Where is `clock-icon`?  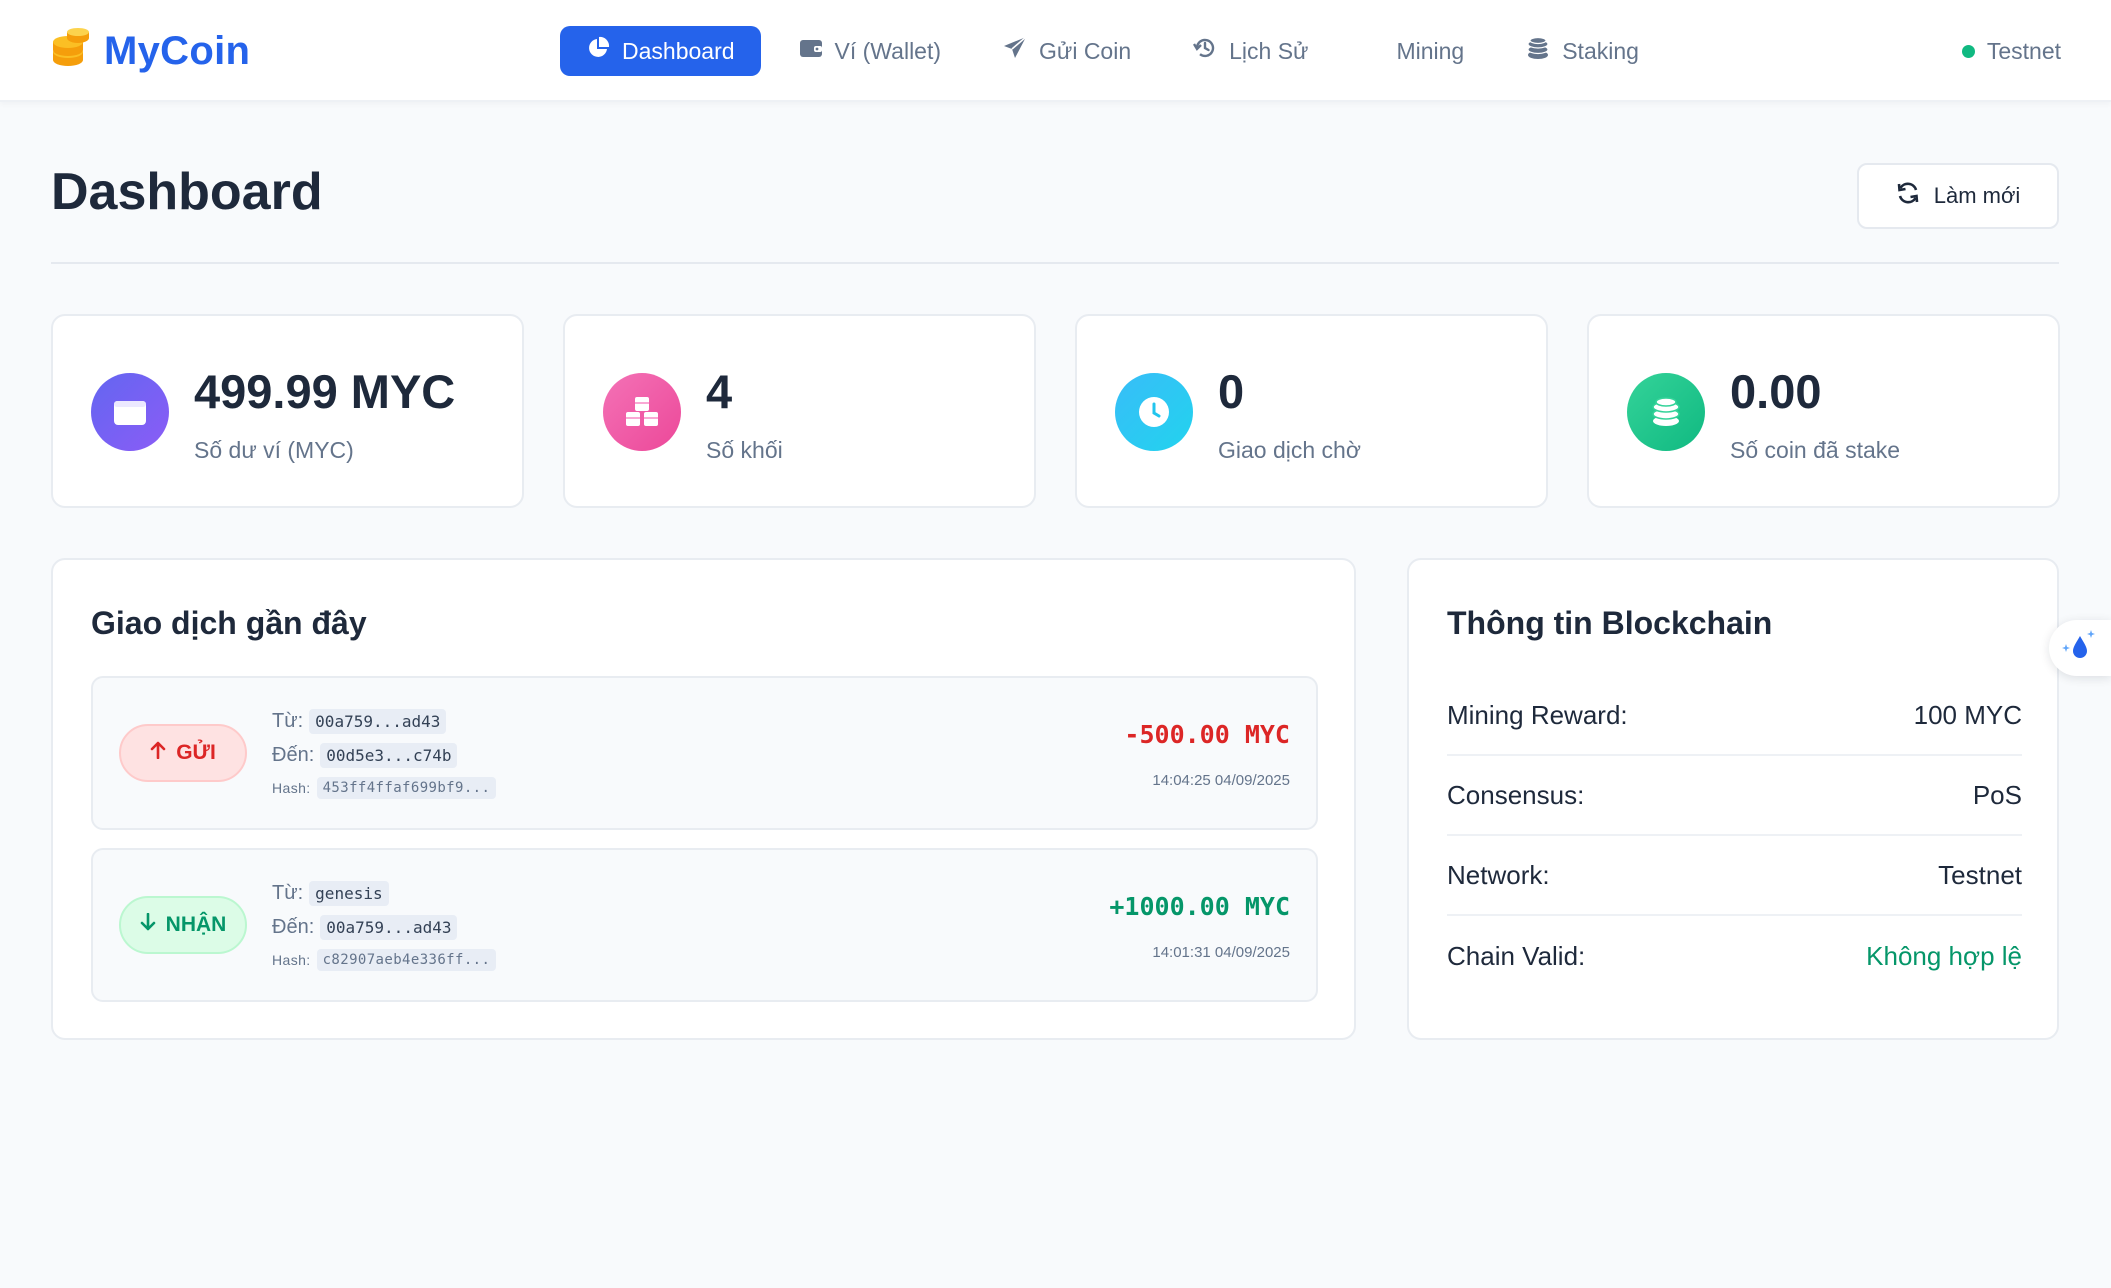
clock-icon is located at coordinates (1154, 412).